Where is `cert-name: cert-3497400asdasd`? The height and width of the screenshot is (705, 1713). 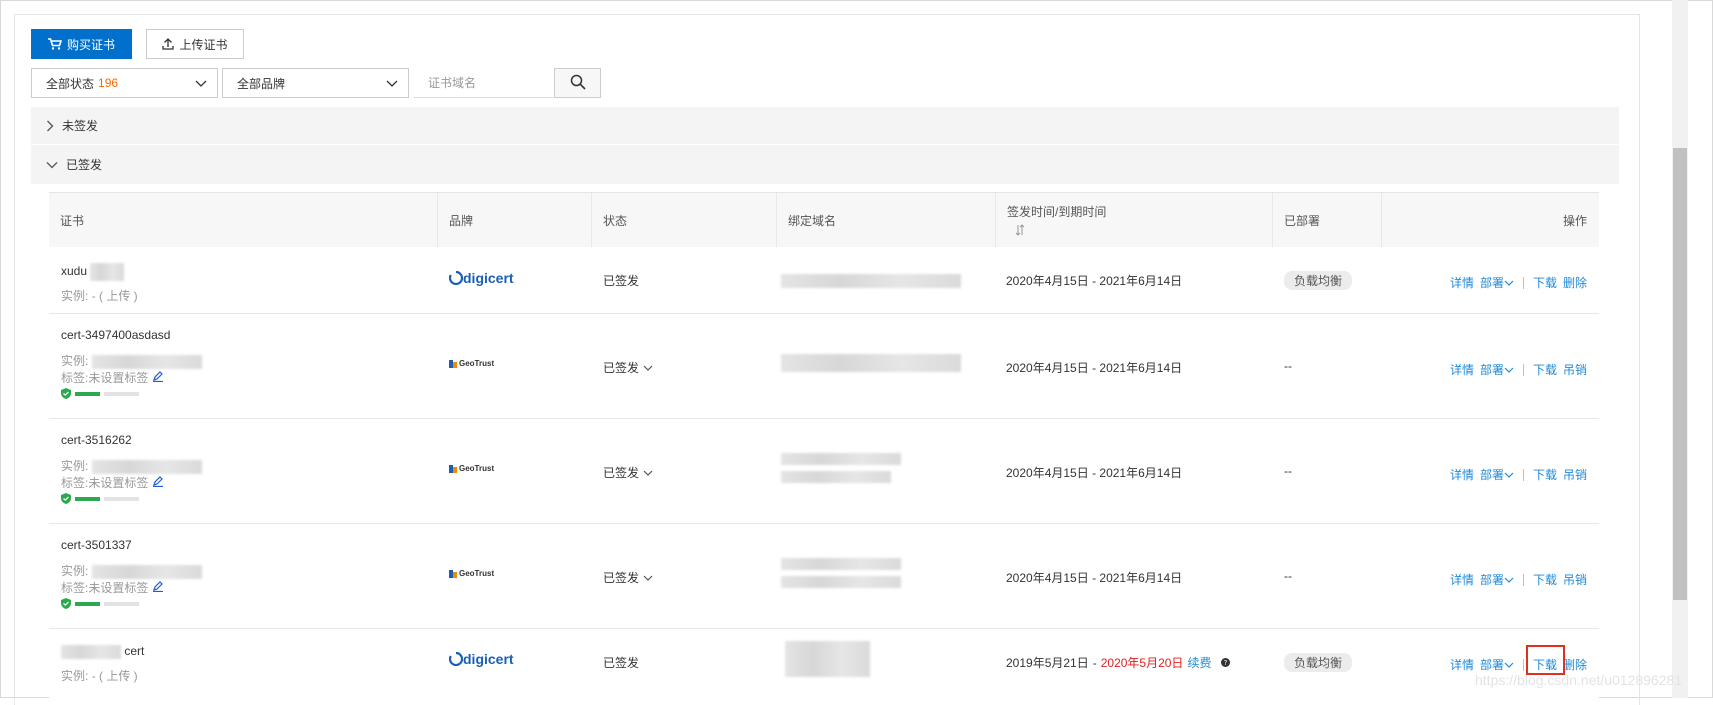 cert-name: cert-3497400asdasd is located at coordinates (115, 335).